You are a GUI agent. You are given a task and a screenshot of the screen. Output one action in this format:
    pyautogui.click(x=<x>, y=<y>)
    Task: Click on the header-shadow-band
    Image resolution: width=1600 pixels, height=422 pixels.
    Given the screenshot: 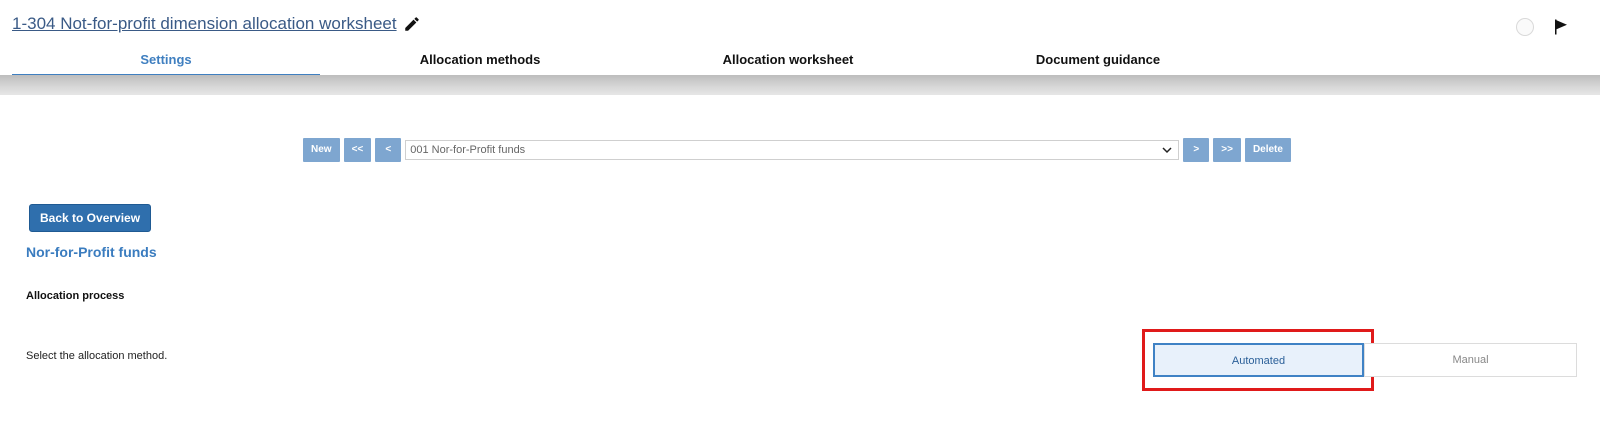 What is the action you would take?
    pyautogui.click(x=800, y=85)
    